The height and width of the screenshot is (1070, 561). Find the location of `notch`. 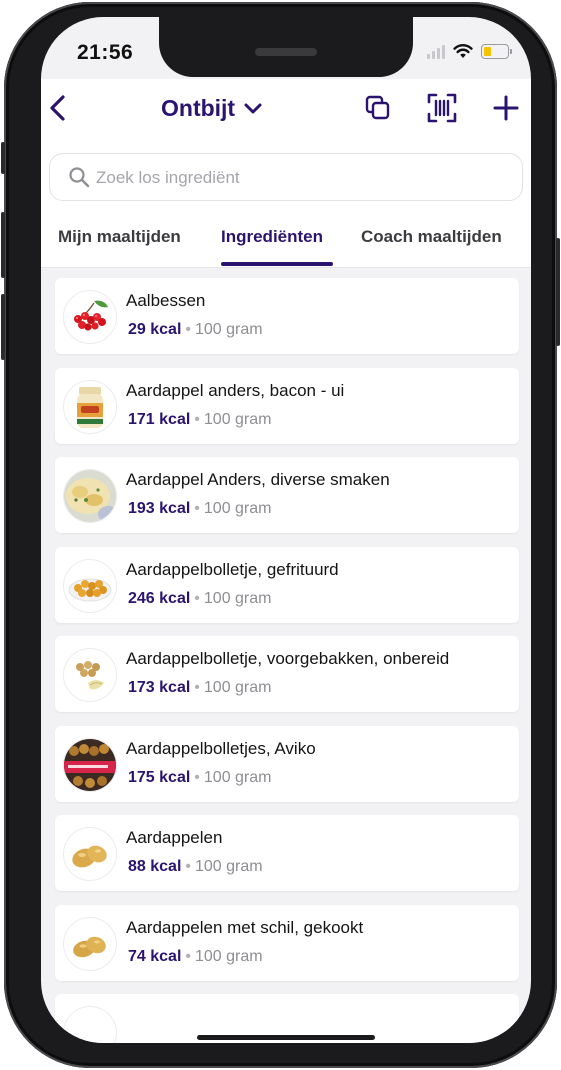

notch is located at coordinates (286, 47).